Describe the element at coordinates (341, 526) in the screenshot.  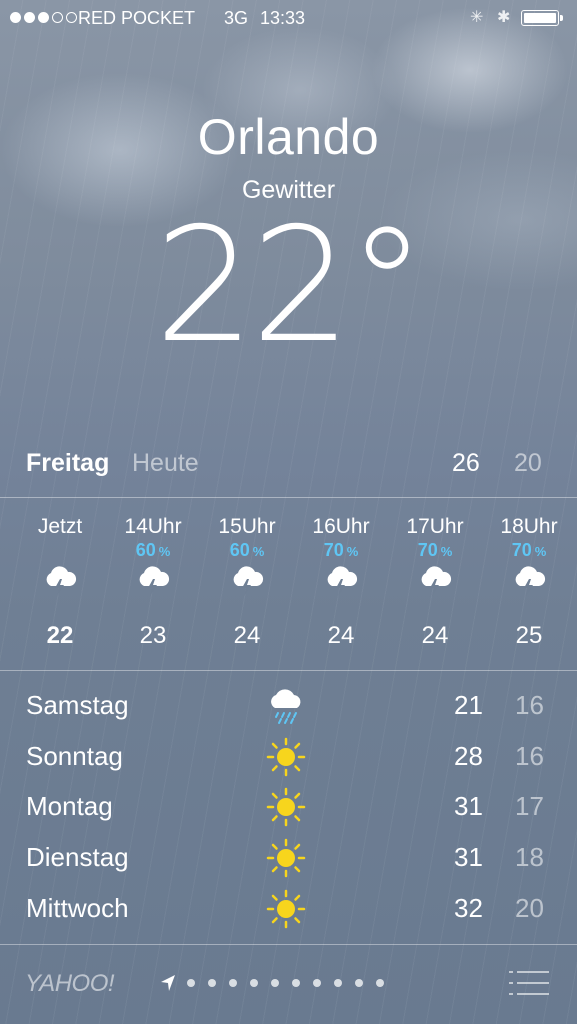
I see `hour-time: 16Uhr` at that location.